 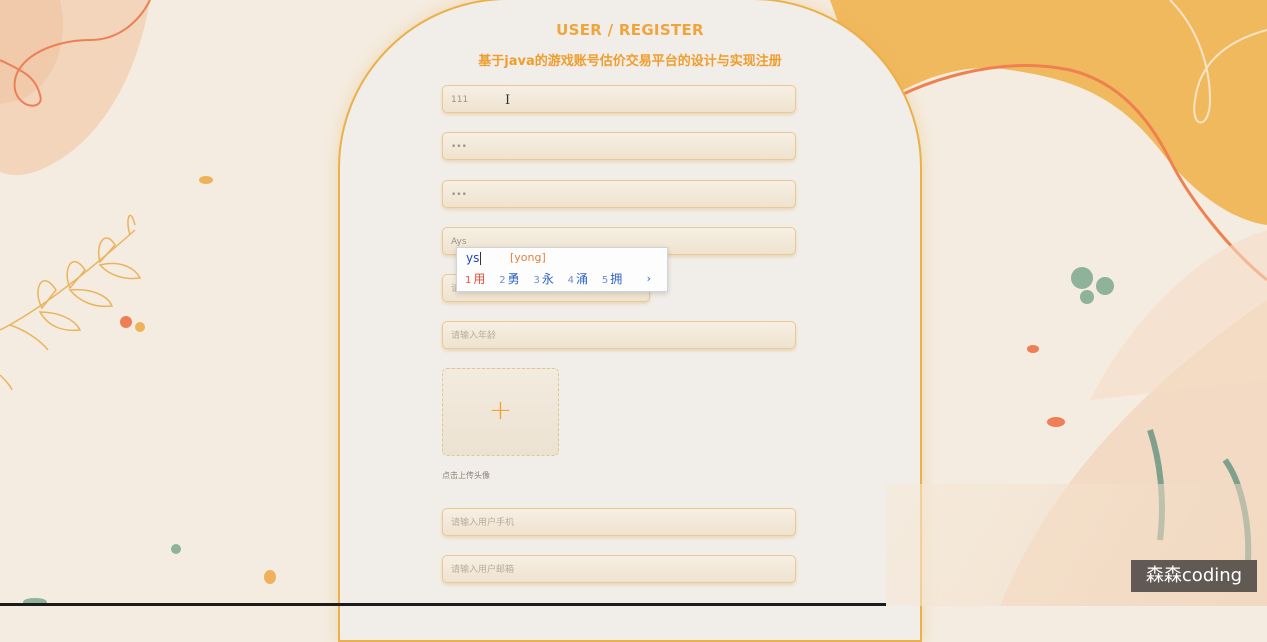 What do you see at coordinates (1194, 576) in the screenshot?
I see `watermark-label: 森森coding` at bounding box center [1194, 576].